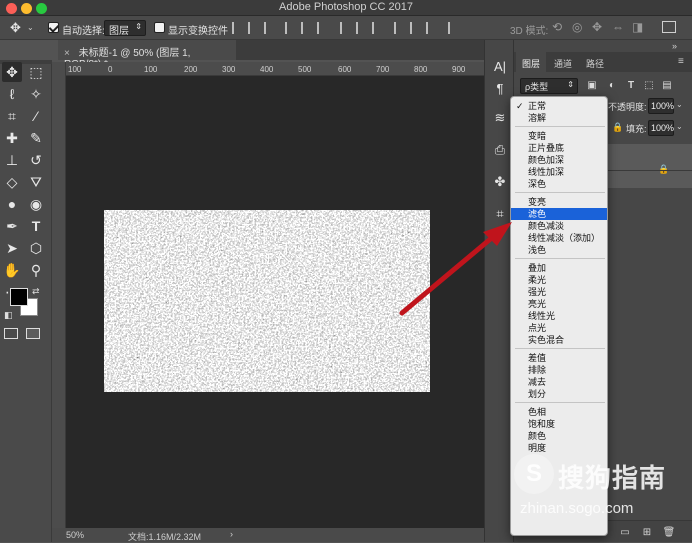  Describe the element at coordinates (12, 182) in the screenshot. I see `eraser-icon: ◇` at that location.